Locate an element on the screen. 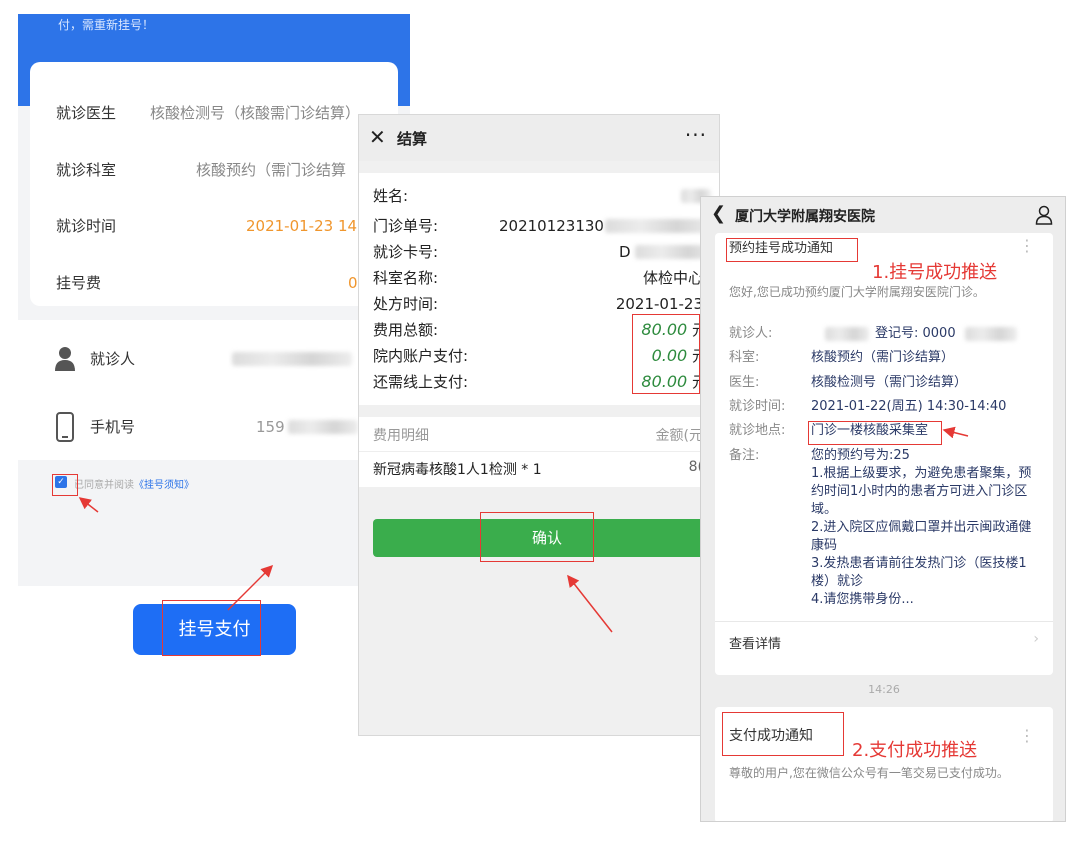 The height and width of the screenshot is (848, 1080). total-label: 费用总额: is located at coordinates (406, 330).